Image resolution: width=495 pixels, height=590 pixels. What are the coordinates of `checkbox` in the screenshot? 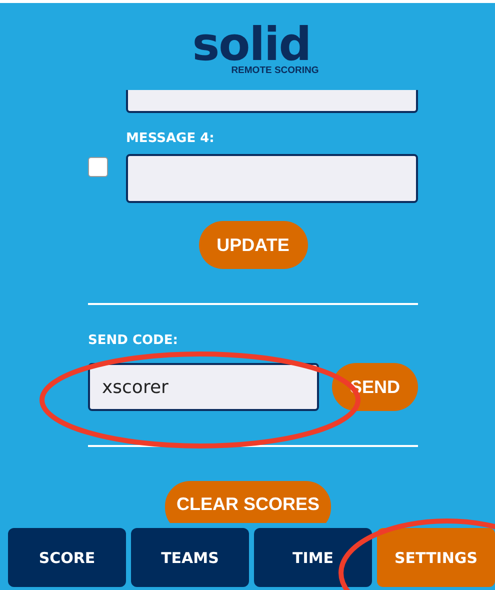 It's located at (98, 167).